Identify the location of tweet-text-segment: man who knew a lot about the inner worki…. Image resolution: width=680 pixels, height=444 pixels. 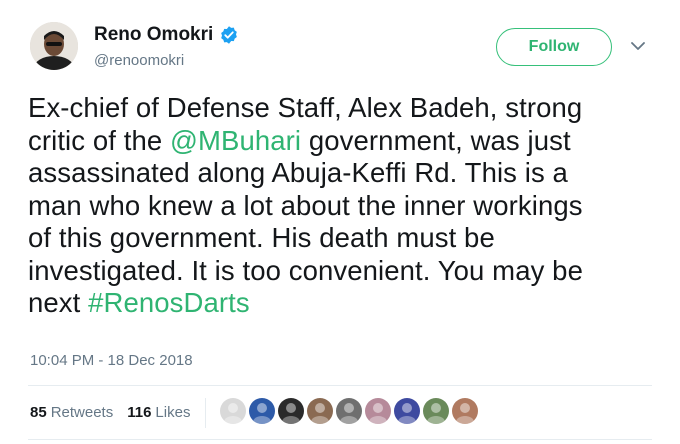
(305, 205).